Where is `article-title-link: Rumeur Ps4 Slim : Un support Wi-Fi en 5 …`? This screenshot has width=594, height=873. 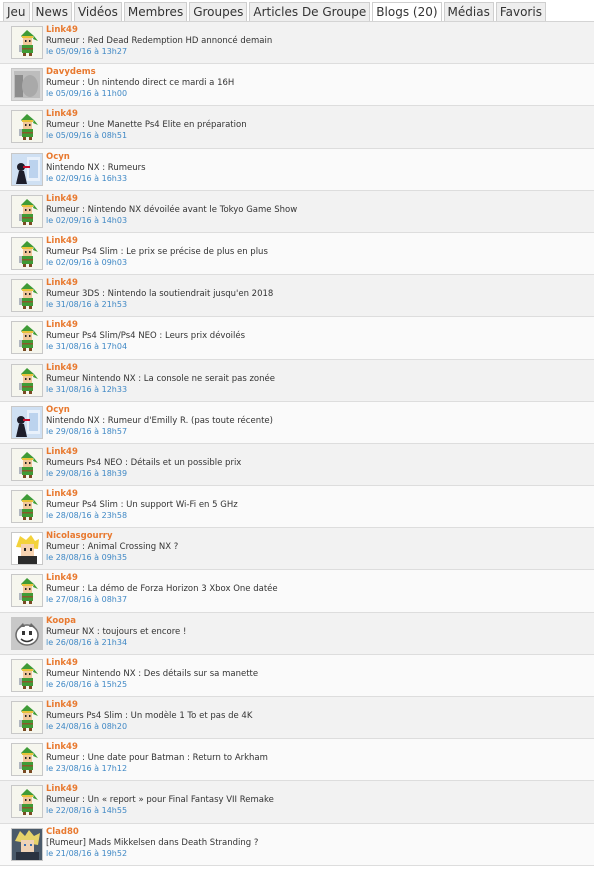
article-title-link: Rumeur Ps4 Slim : Un support Wi-Fi en 5 … is located at coordinates (142, 505).